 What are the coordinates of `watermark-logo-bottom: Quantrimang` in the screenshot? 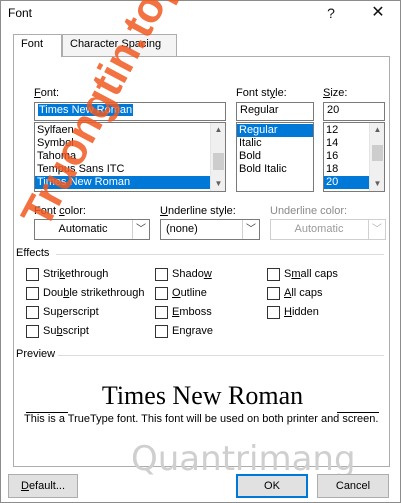 It's located at (243, 459).